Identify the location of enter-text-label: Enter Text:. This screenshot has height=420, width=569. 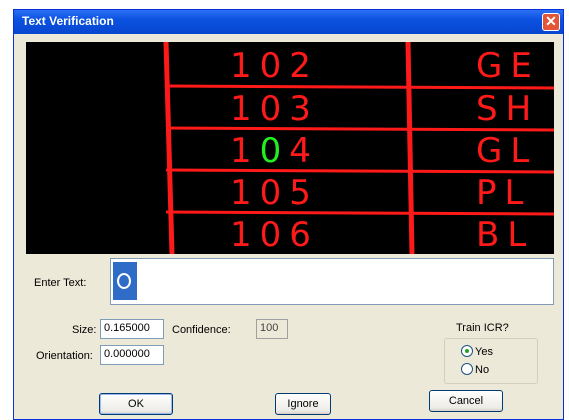
(60, 283).